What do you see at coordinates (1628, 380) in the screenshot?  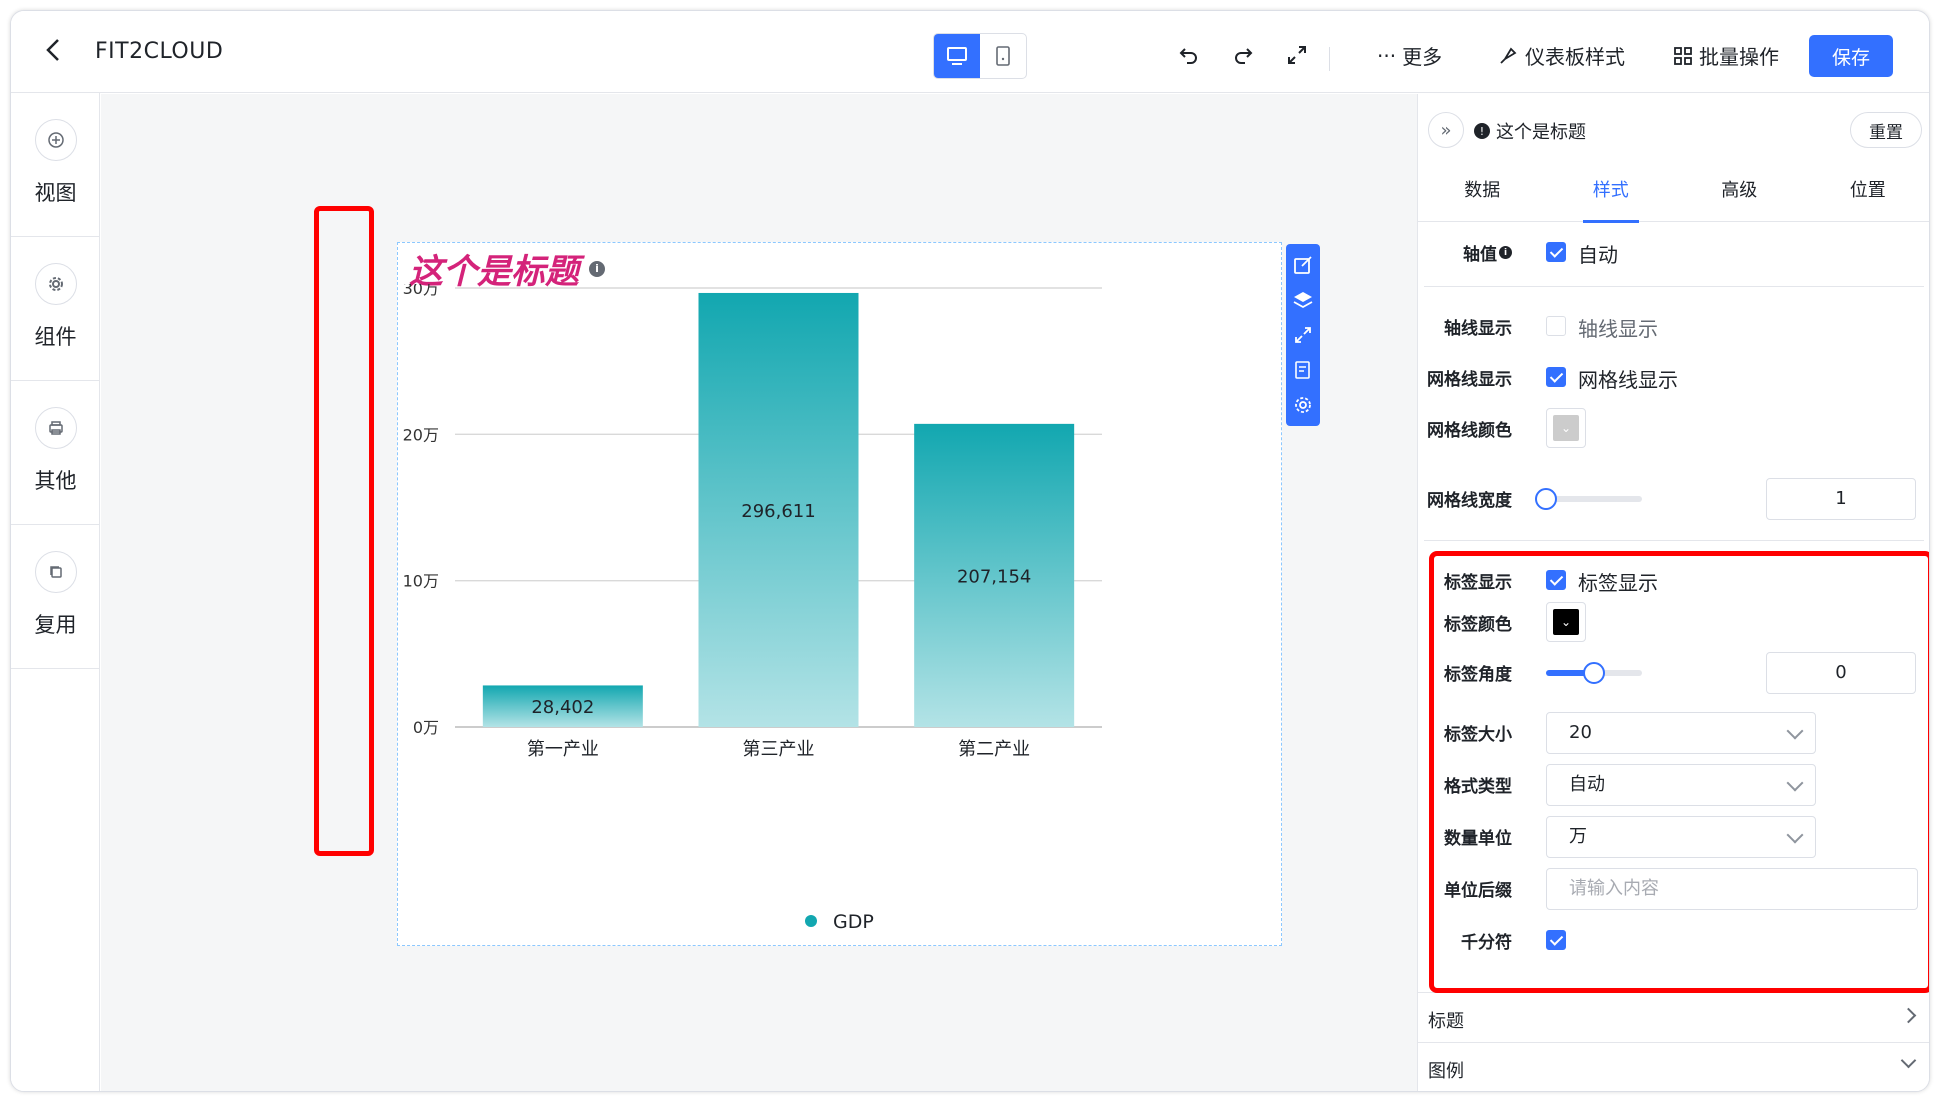 I see `grid-line-checkbox-label: 网格线显示` at bounding box center [1628, 380].